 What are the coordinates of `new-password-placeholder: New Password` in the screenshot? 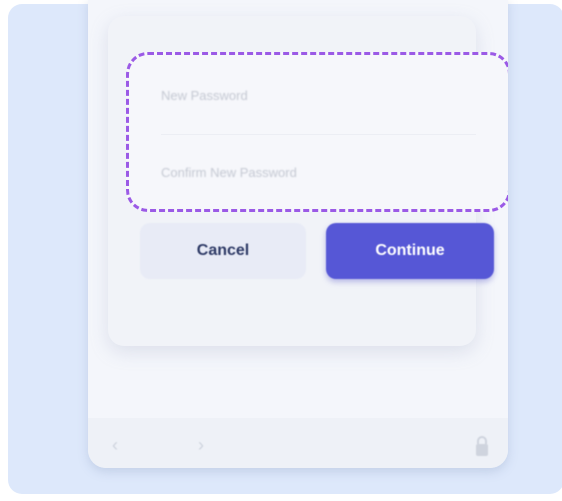 It's located at (204, 95).